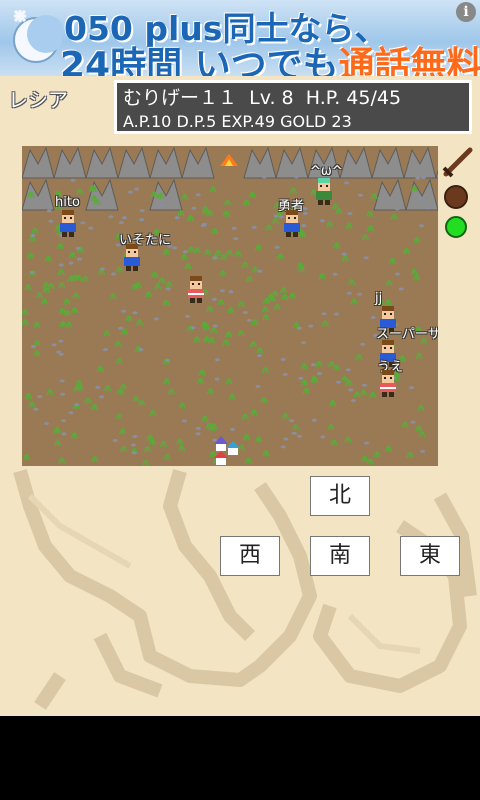 Image resolution: width=480 pixels, height=800 pixels. What do you see at coordinates (229, 161) in the screenshot?
I see `campfire-icon` at bounding box center [229, 161].